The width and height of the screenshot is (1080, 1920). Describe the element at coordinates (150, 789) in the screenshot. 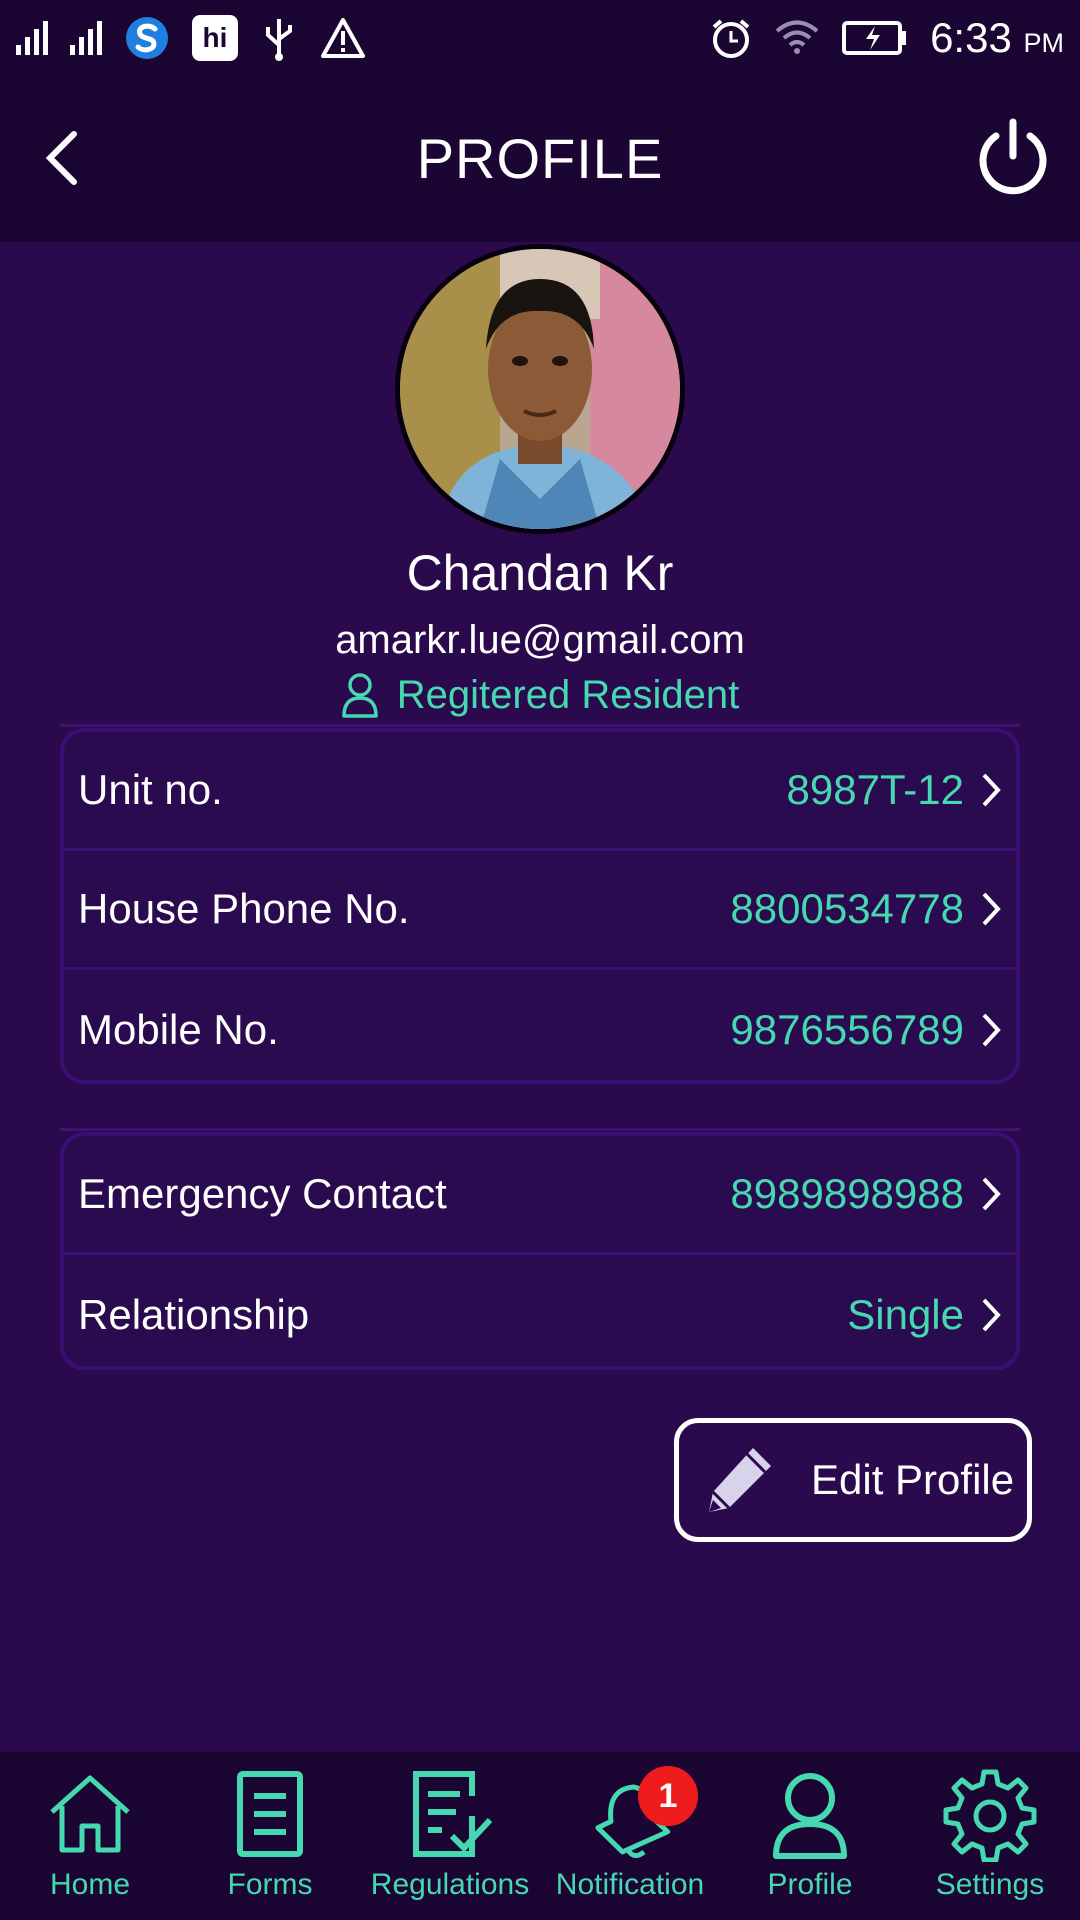

I see `row-label: Unit no.` at that location.